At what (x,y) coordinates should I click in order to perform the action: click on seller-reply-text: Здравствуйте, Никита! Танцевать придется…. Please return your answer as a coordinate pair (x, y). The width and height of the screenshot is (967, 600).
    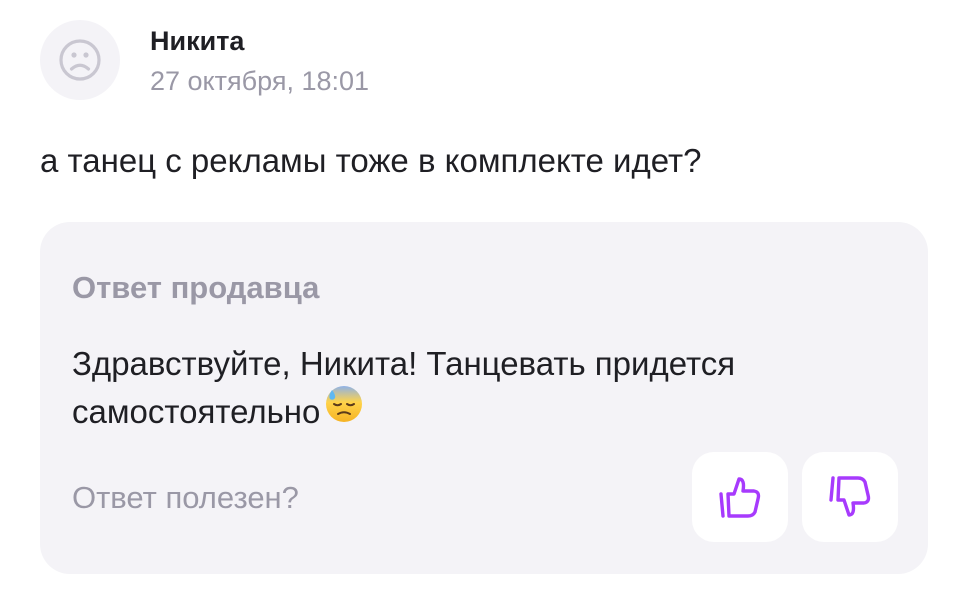
    Looking at the image, I should click on (404, 388).